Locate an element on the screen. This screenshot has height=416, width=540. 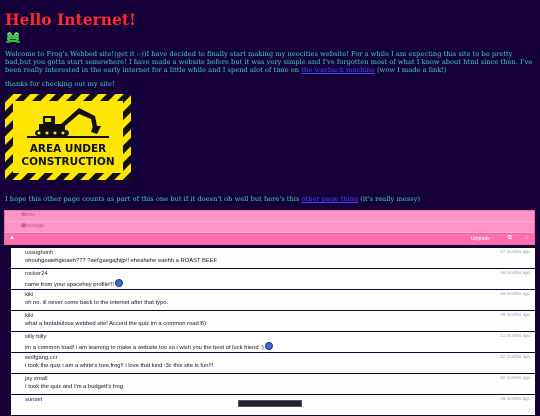
comment-author: jay small is located at coordinates (273, 378).